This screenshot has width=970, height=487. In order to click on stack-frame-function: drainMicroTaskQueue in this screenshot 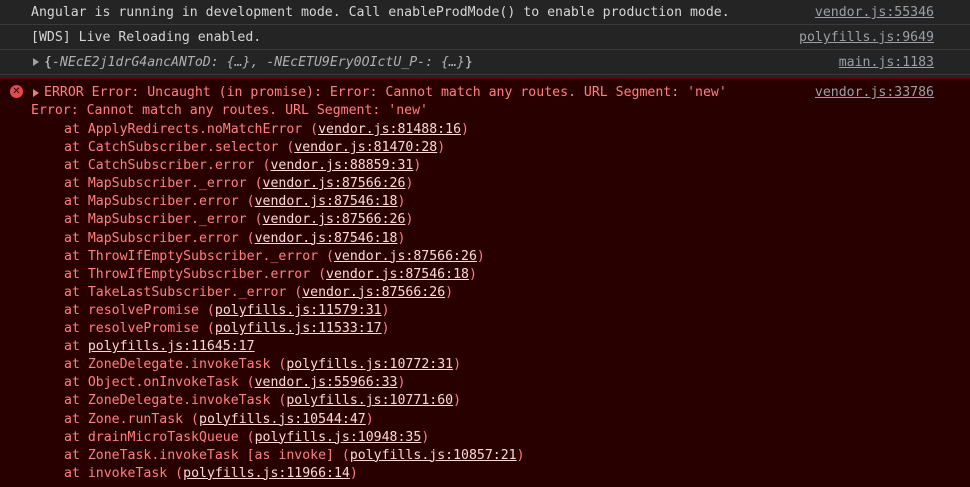, I will do `click(163, 437)`.